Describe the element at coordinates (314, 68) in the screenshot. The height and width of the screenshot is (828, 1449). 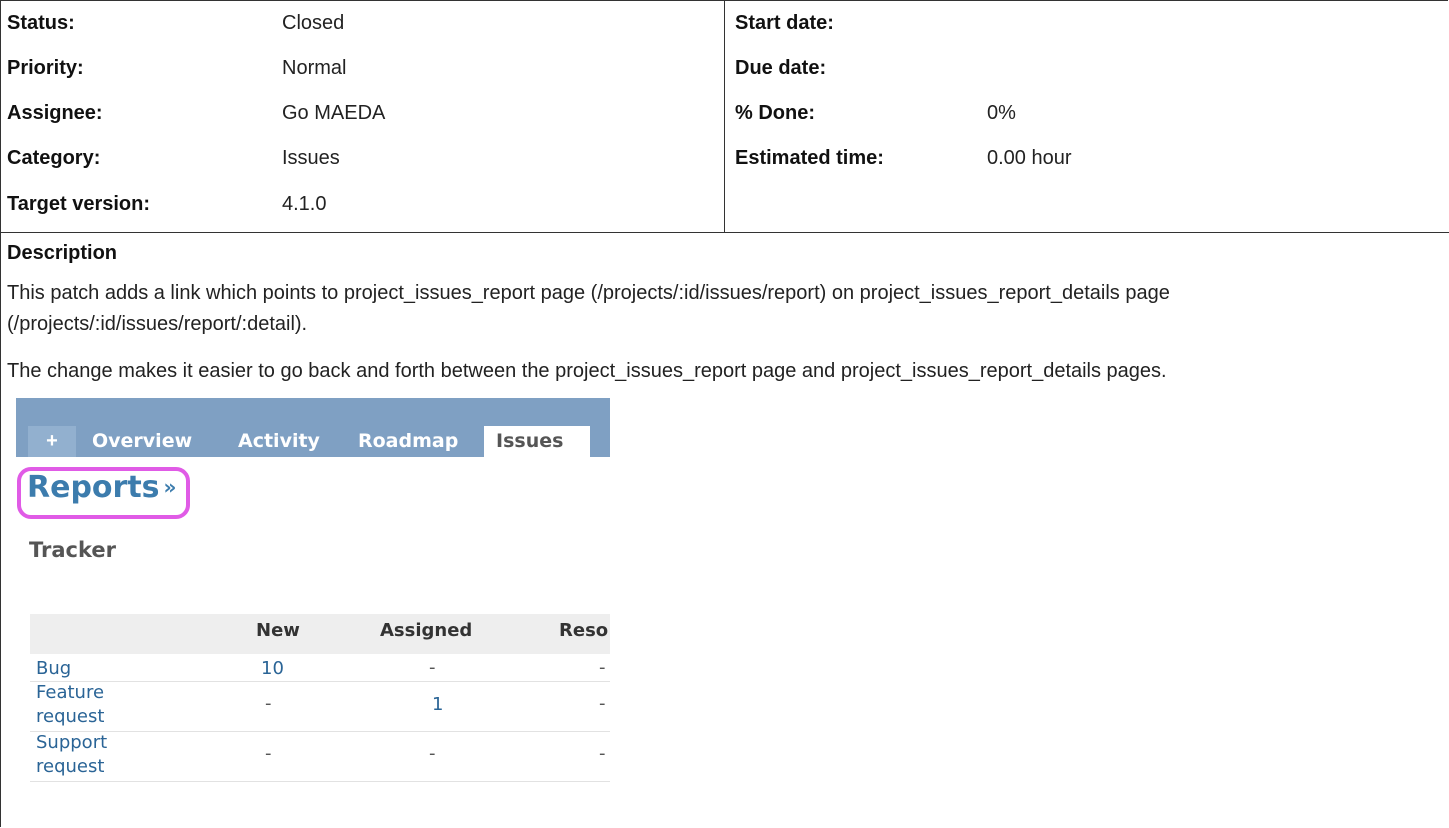
I see `attribute-value: Normal` at that location.